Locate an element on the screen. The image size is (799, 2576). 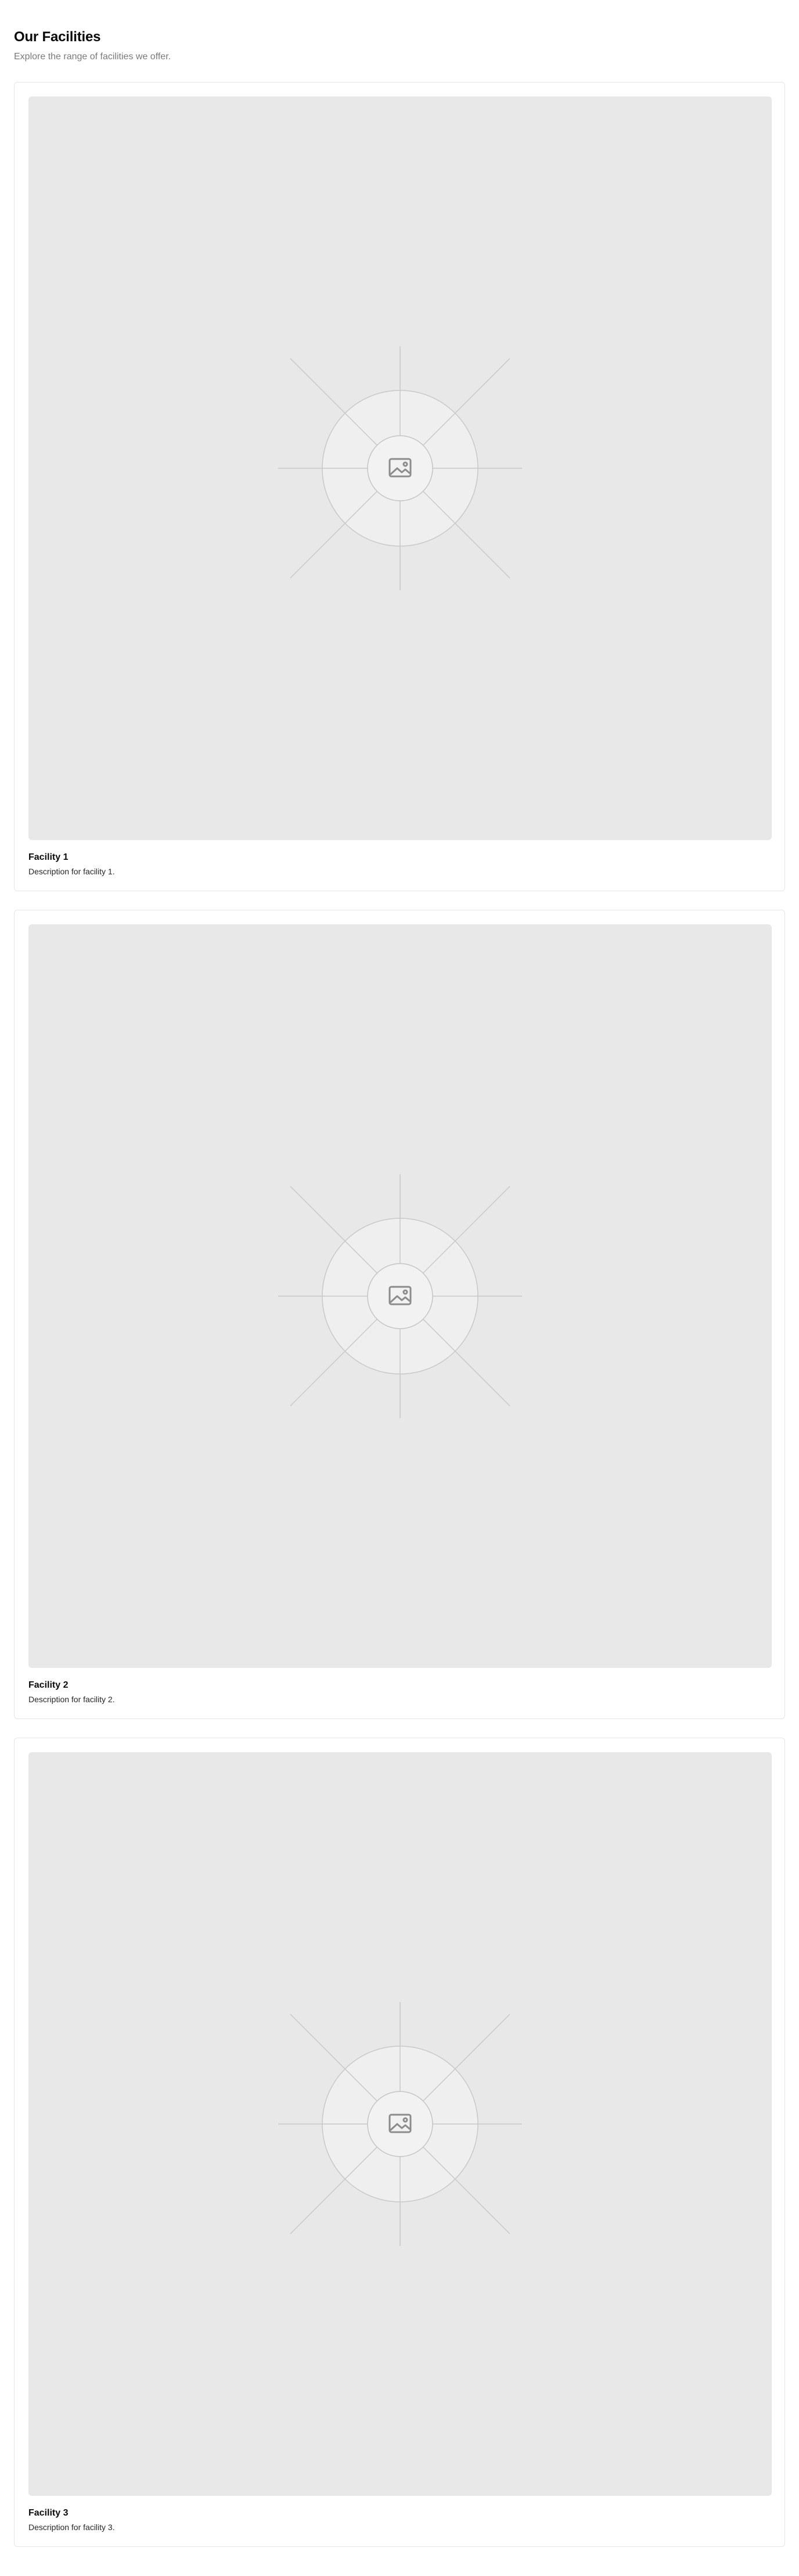
facility-description: Description for facility 2. is located at coordinates (71, 1699).